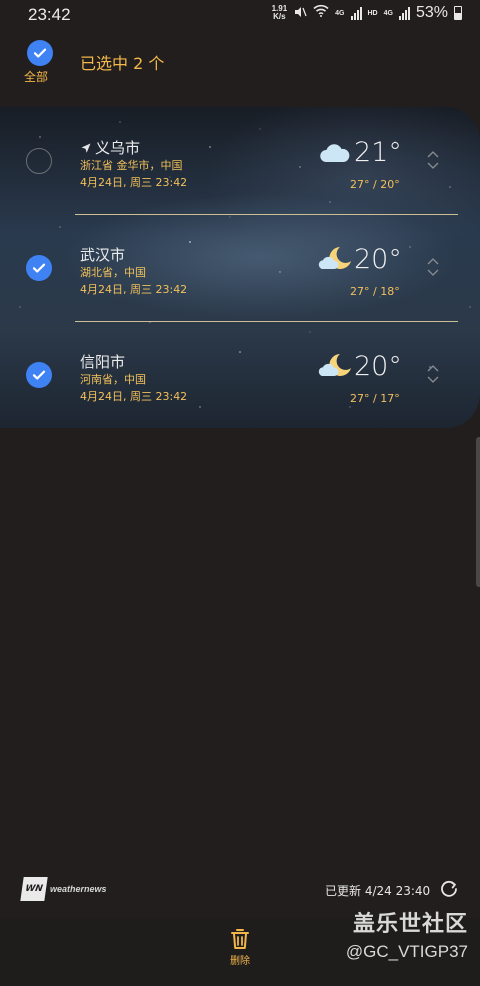 This screenshot has width=480, height=986. What do you see at coordinates (375, 184) in the screenshot?
I see `temp-range: 27° / 20°` at bounding box center [375, 184].